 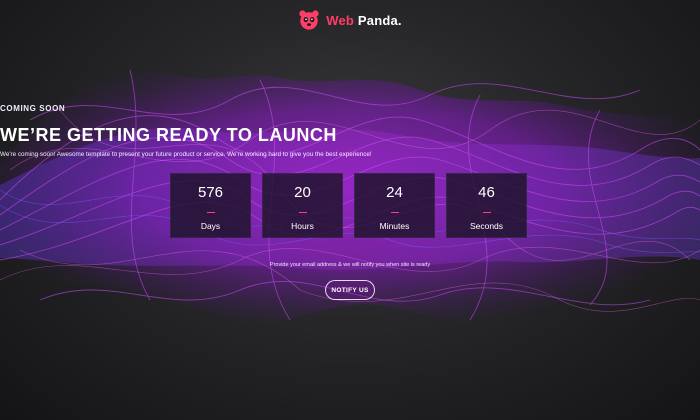 What do you see at coordinates (378, 20) in the screenshot?
I see `brand-name-part2: Panda.` at bounding box center [378, 20].